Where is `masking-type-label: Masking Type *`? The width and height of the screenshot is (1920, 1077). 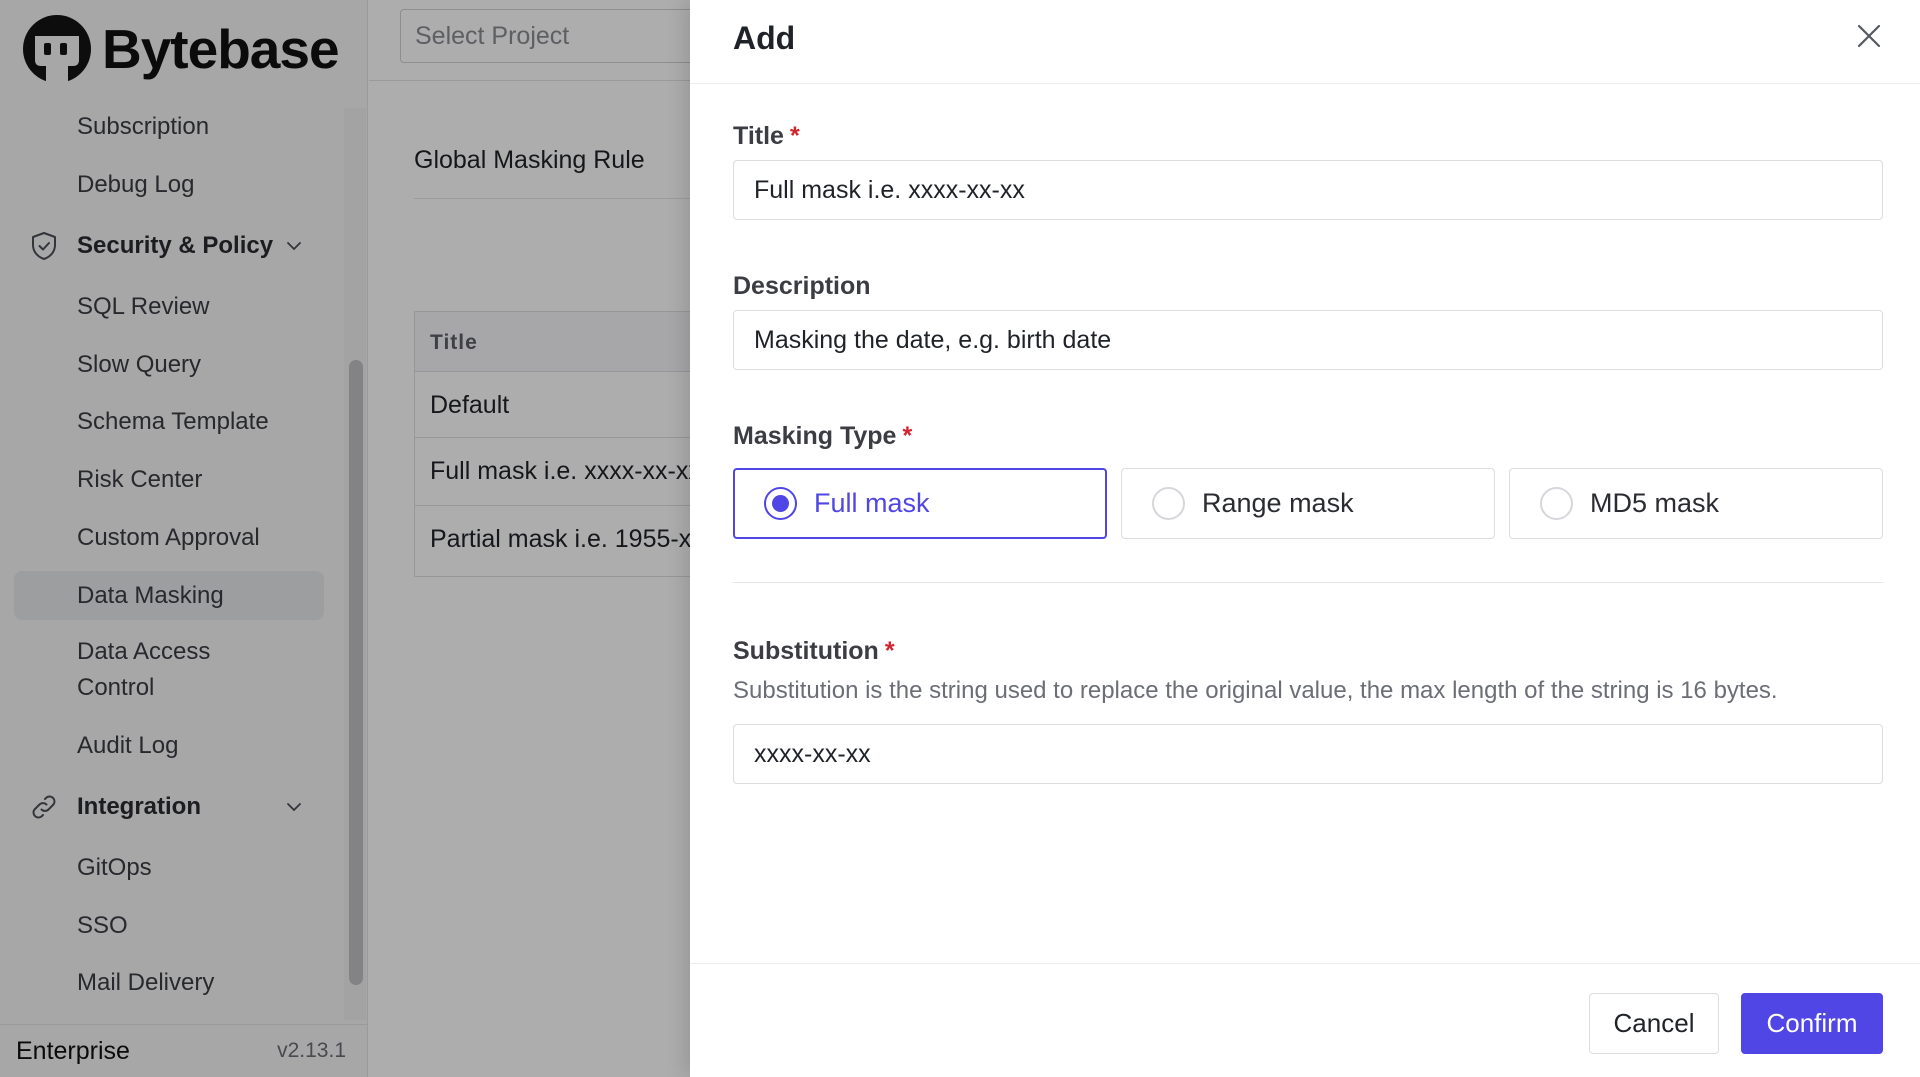 masking-type-label: Masking Type * is located at coordinates (822, 436).